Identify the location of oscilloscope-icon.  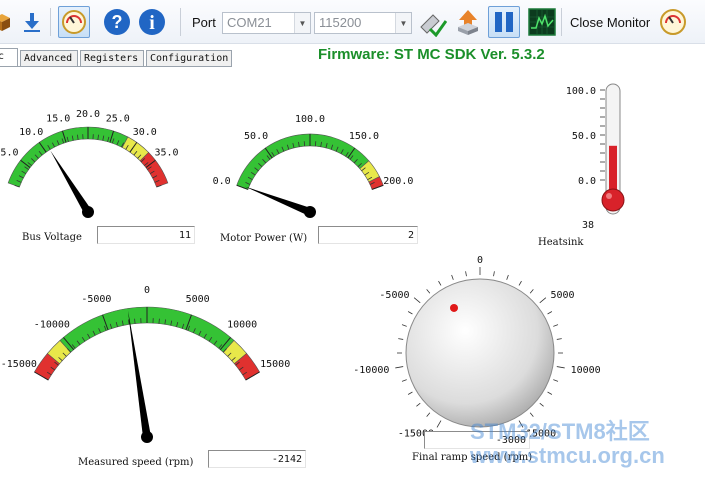
(542, 22).